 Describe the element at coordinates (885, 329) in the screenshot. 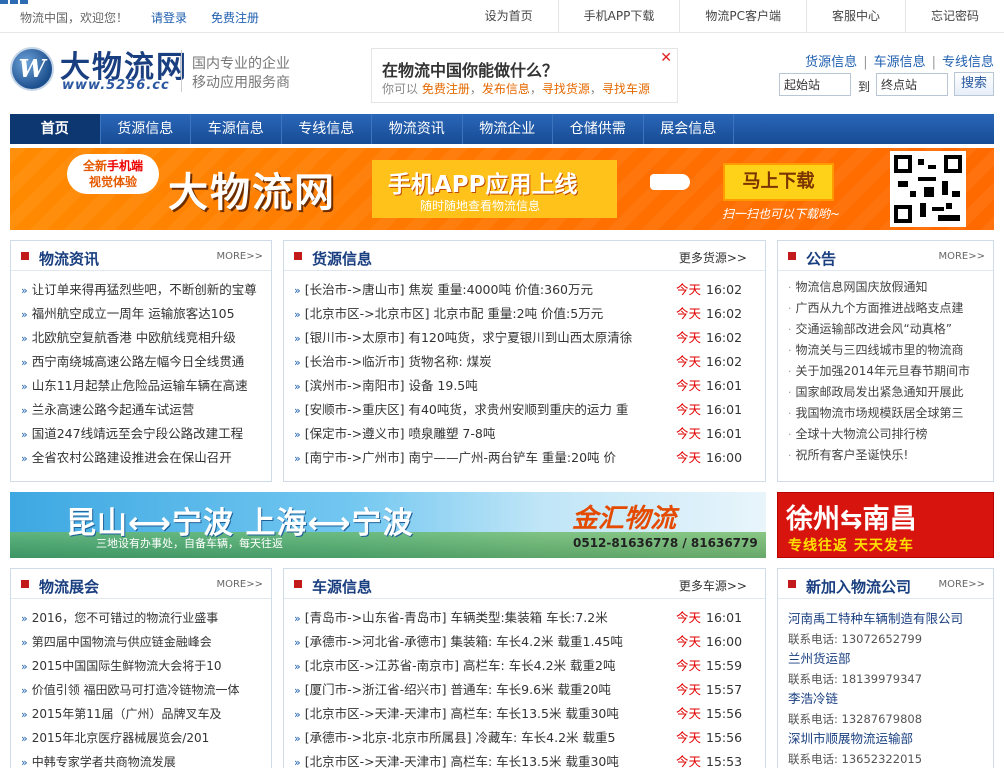

I see `notice-item: · 交通运输部改进会风“动真格”` at that location.